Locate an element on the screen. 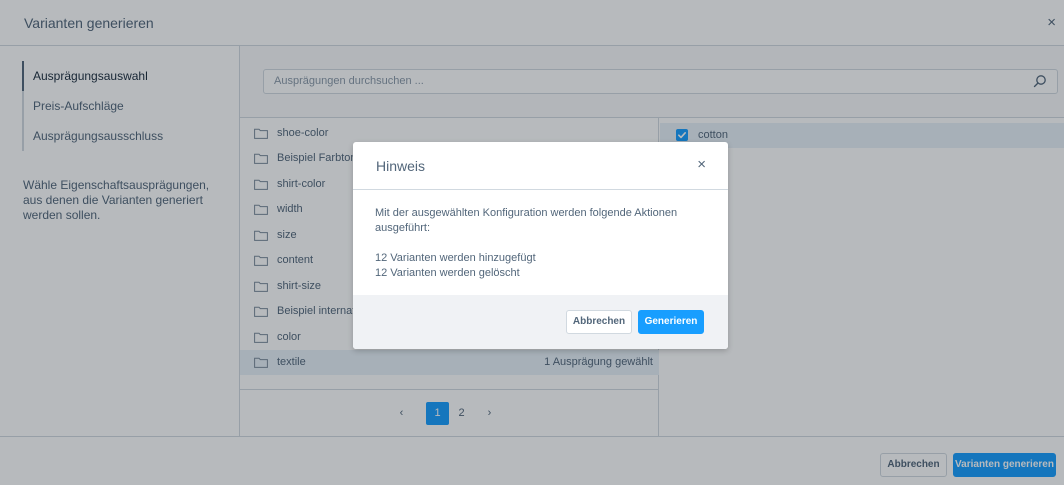 The height and width of the screenshot is (485, 1064). close-icon: × is located at coordinates (701, 164).